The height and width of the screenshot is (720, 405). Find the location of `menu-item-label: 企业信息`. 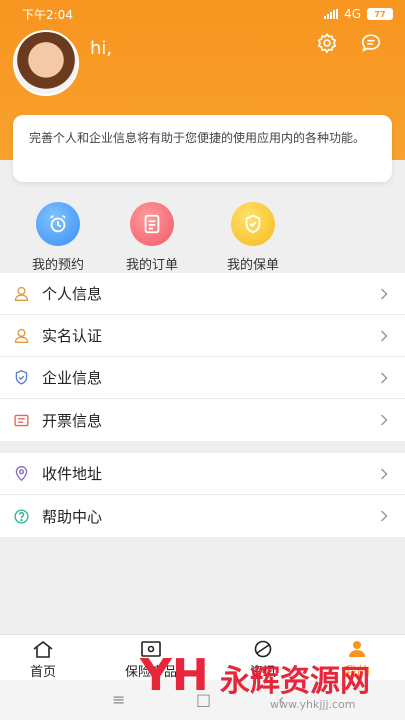

menu-item-label: 企业信息 is located at coordinates (72, 378).